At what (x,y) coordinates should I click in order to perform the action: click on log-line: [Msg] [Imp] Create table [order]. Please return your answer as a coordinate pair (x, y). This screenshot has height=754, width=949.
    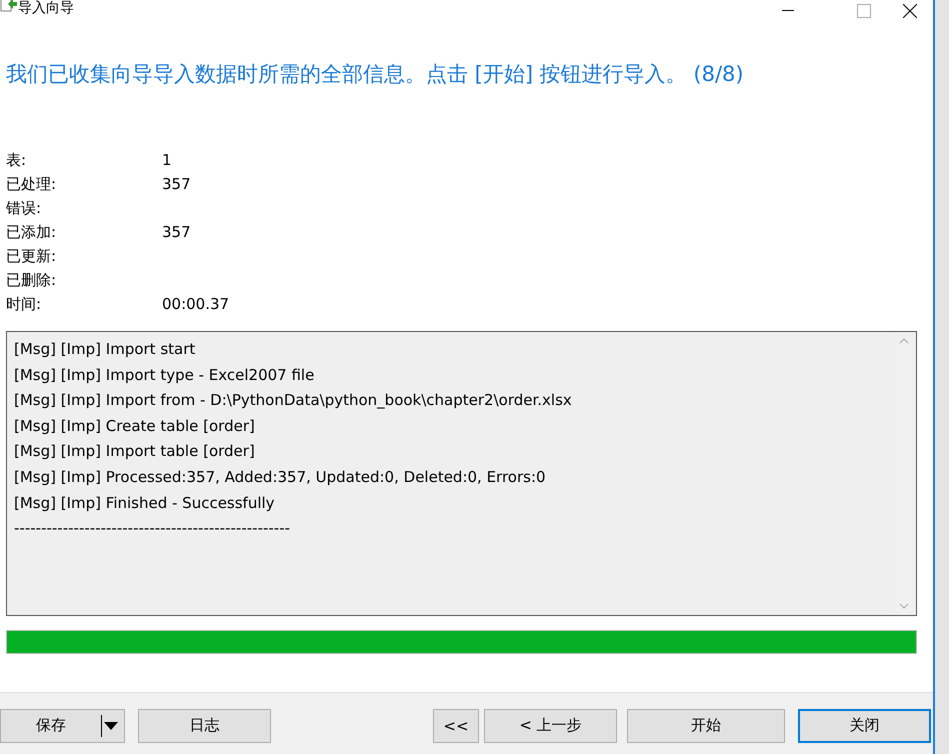
    Looking at the image, I should click on (134, 425).